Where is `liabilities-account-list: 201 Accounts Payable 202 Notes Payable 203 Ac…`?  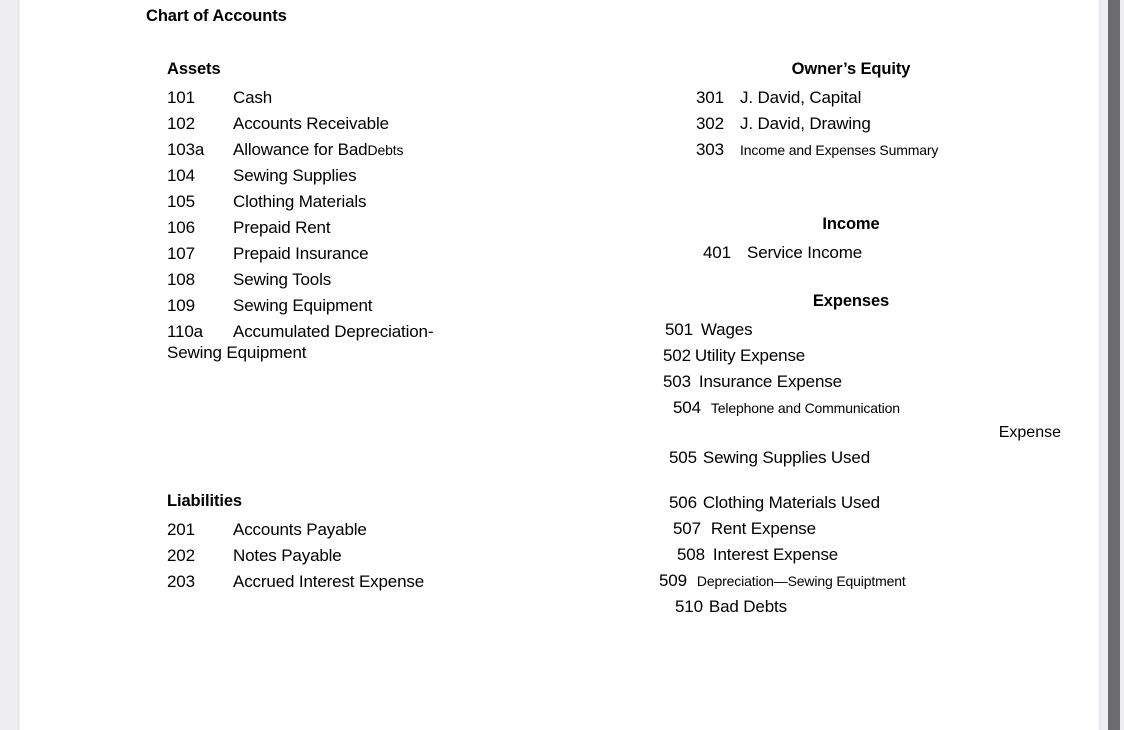 liabilities-account-list: 201 Accounts Payable 202 Notes Payable 203 Ac… is located at coordinates (295, 556).